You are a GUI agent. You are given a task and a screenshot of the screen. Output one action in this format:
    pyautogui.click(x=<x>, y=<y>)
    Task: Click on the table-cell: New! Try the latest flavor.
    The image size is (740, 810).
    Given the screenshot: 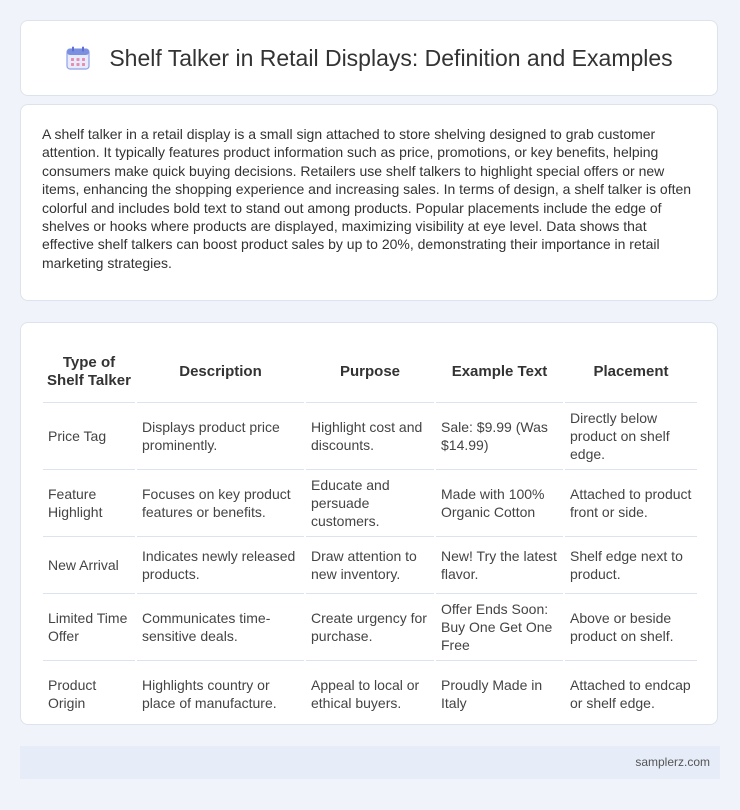 What is the action you would take?
    pyautogui.click(x=499, y=564)
    